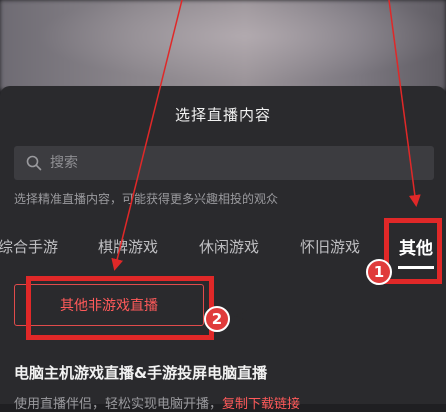 The image size is (446, 412). I want to click on section-title: 电脑主机游戏直播&手游投屏电脑直播, so click(141, 373).